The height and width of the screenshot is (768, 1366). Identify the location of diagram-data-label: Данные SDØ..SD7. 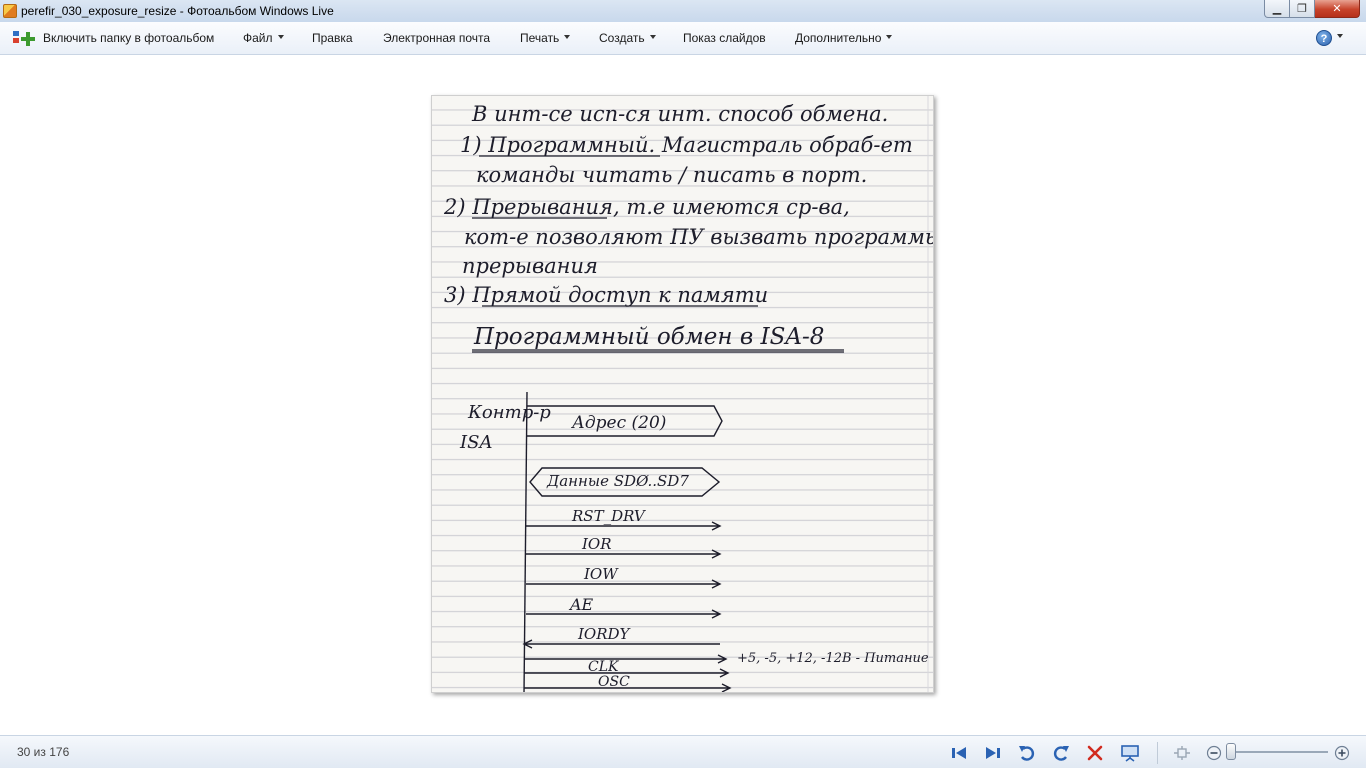
(617, 481).